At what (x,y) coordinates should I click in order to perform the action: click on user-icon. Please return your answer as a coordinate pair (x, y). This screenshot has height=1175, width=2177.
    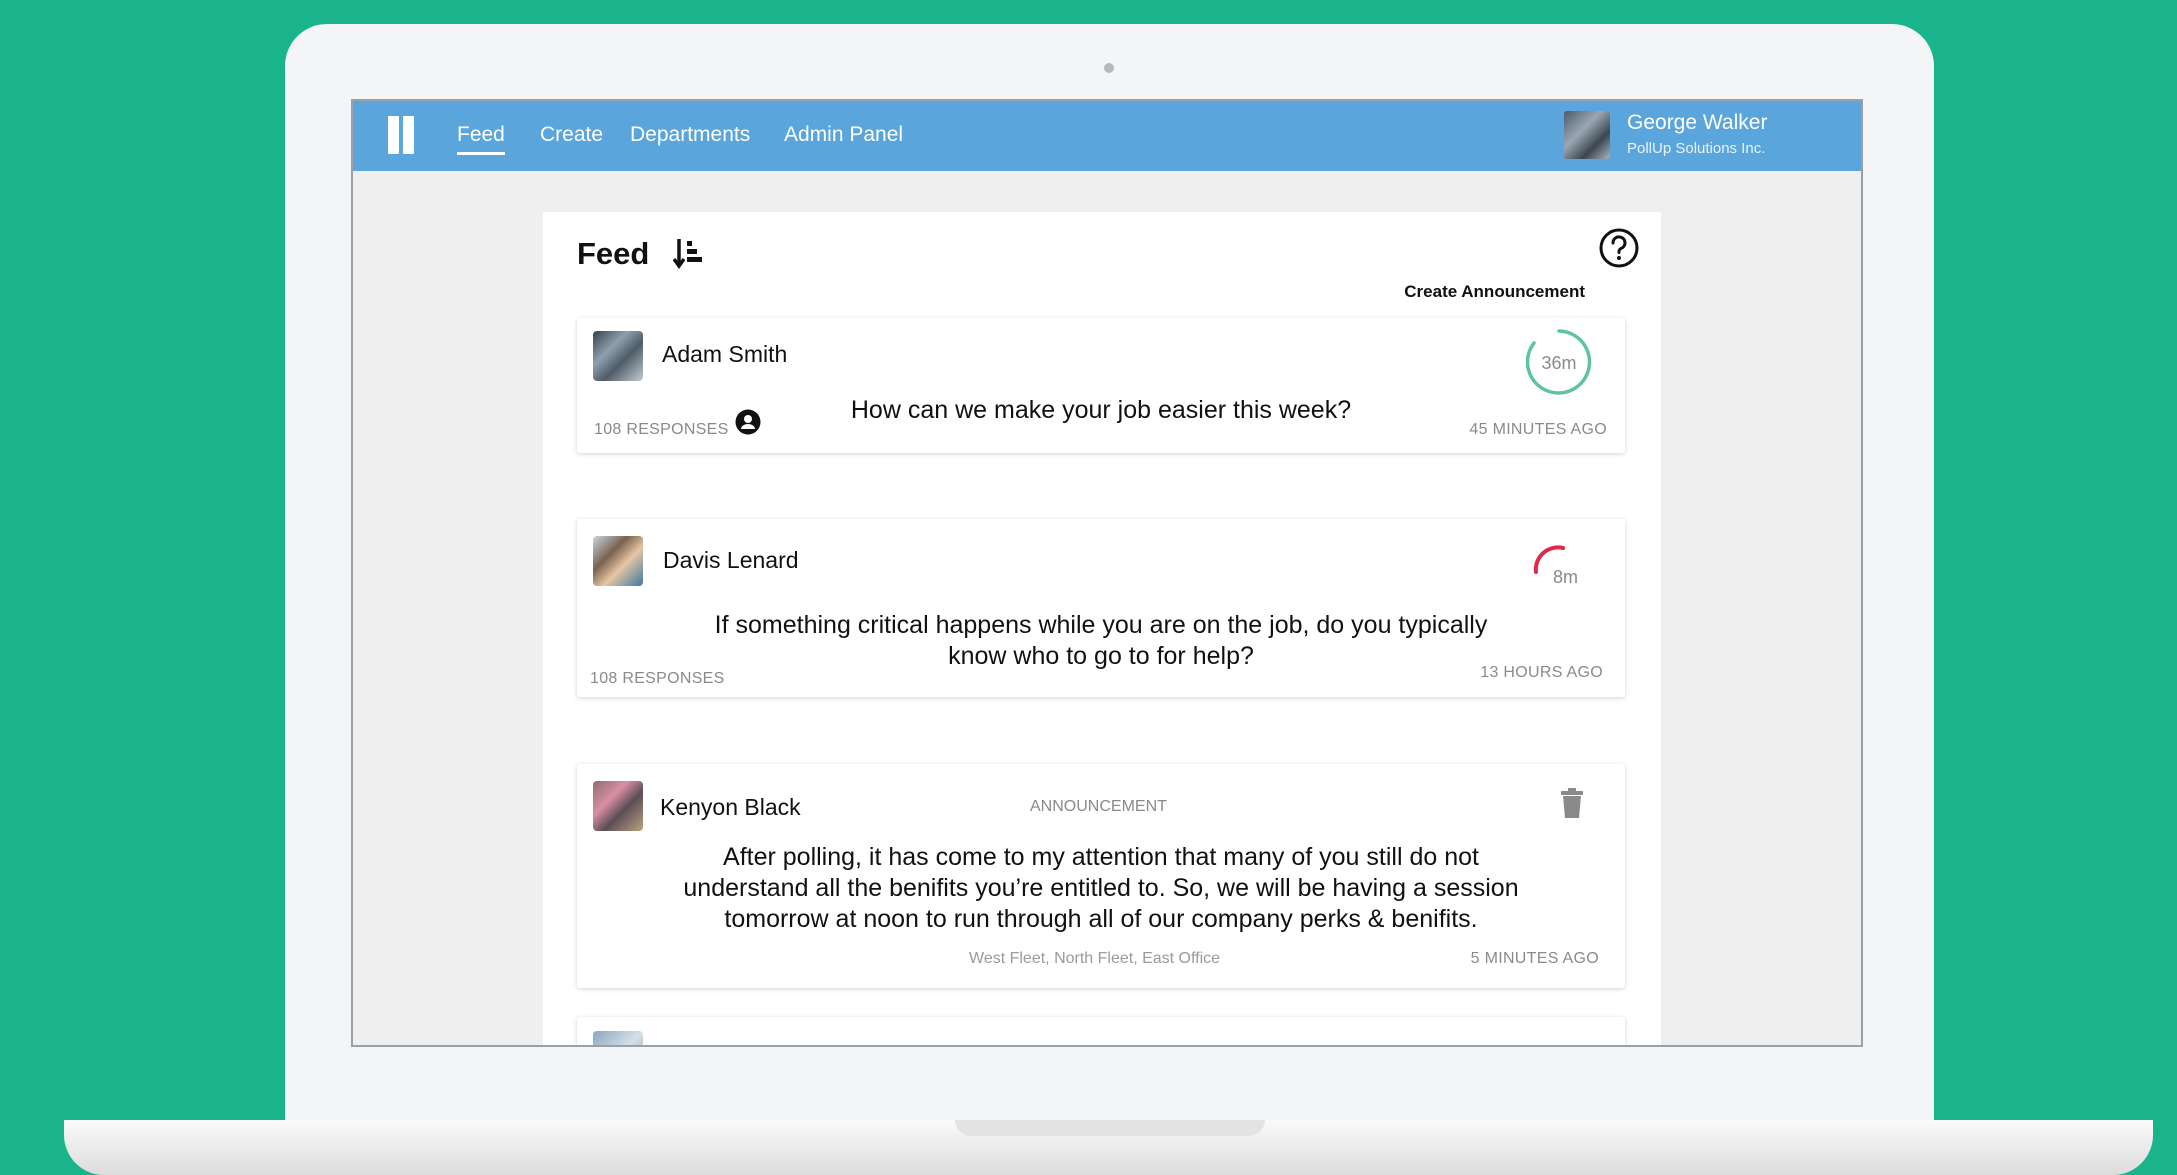
    Looking at the image, I should click on (748, 422).